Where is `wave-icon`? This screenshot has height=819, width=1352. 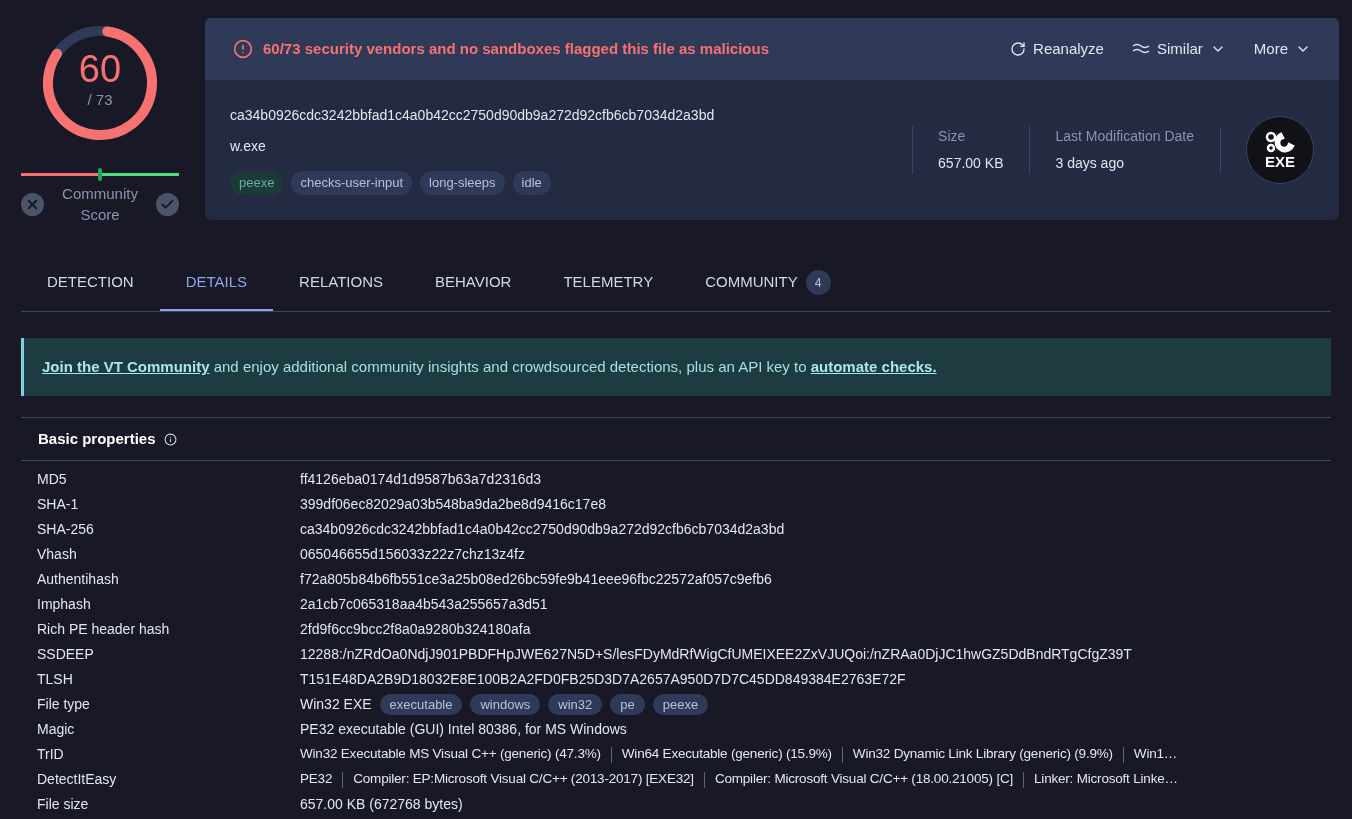
wave-icon is located at coordinates (1140, 49).